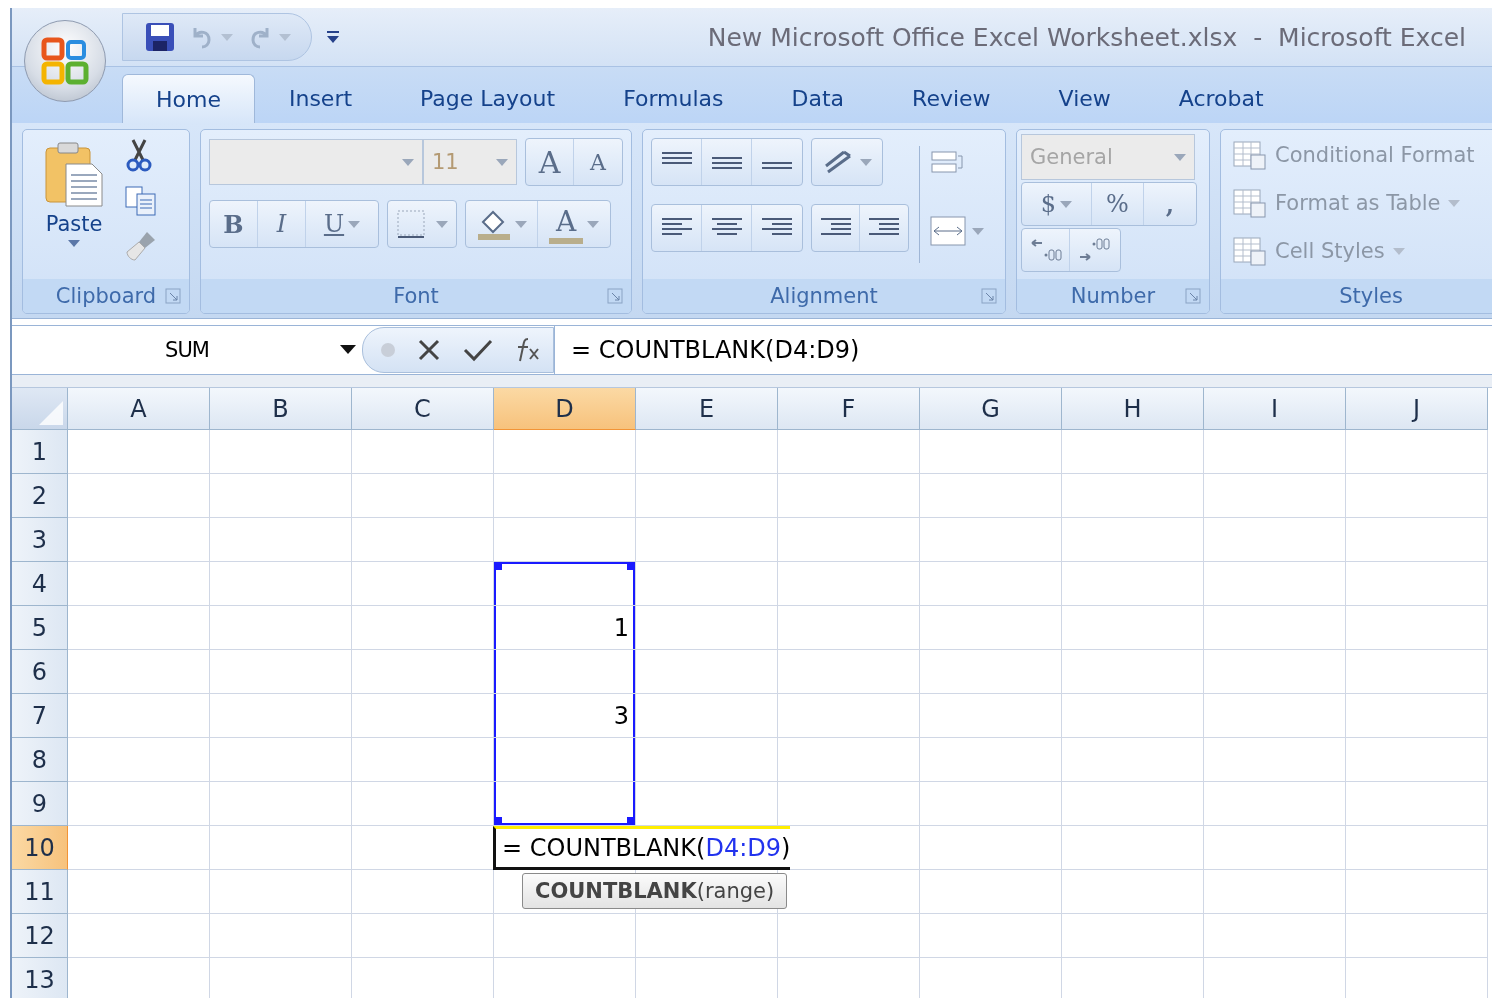 This screenshot has width=1504, height=998. I want to click on percent-button: %, so click(1118, 204).